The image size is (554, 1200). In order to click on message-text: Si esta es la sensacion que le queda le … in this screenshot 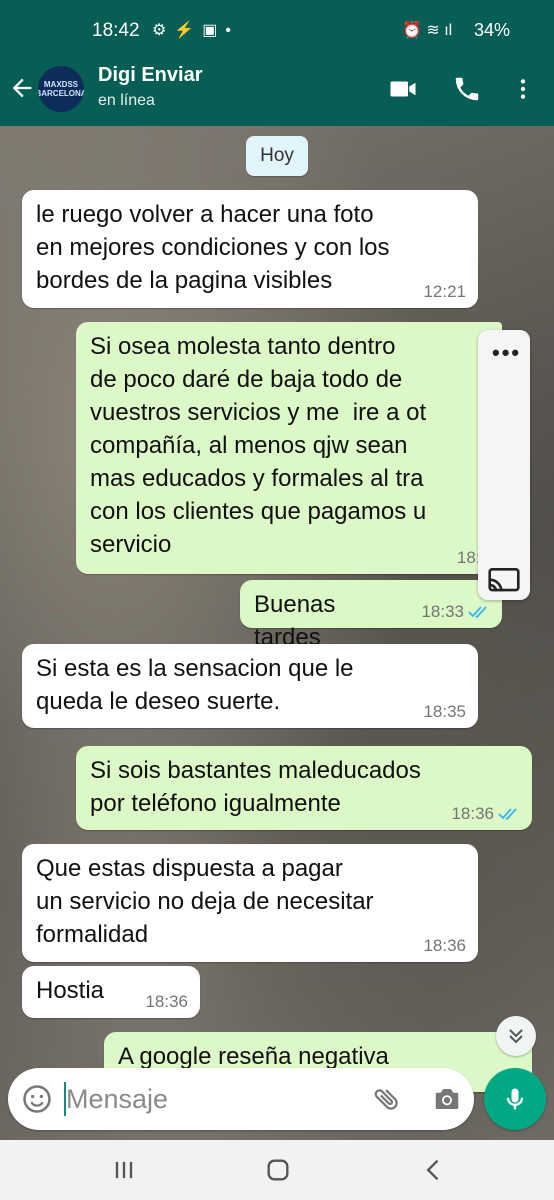, I will do `click(195, 685)`.